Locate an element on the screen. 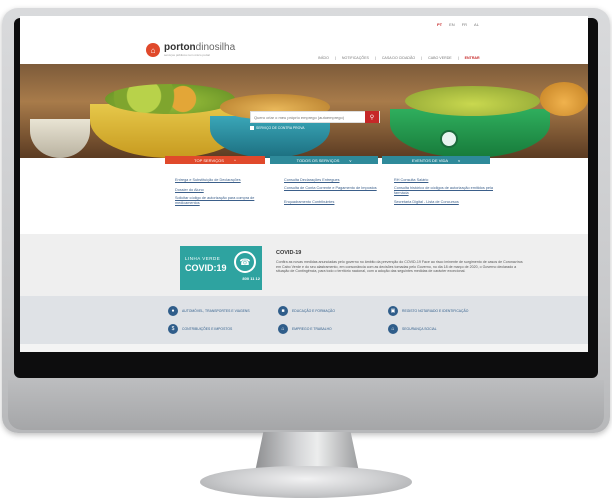 The image size is (612, 504). search-option: SERVIÇO DE CONTRA PROVA is located at coordinates (277, 128).